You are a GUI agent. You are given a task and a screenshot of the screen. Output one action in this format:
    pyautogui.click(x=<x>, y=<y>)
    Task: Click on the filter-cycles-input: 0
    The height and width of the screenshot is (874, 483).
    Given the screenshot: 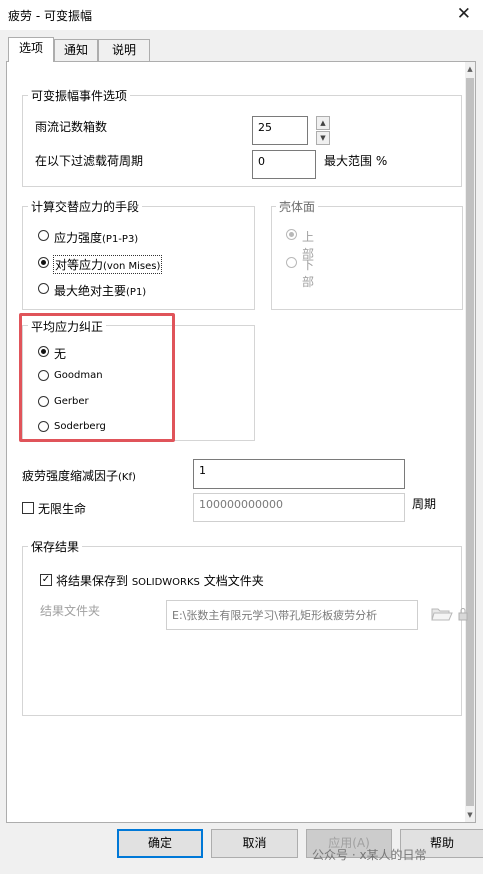 What is the action you would take?
    pyautogui.click(x=284, y=164)
    